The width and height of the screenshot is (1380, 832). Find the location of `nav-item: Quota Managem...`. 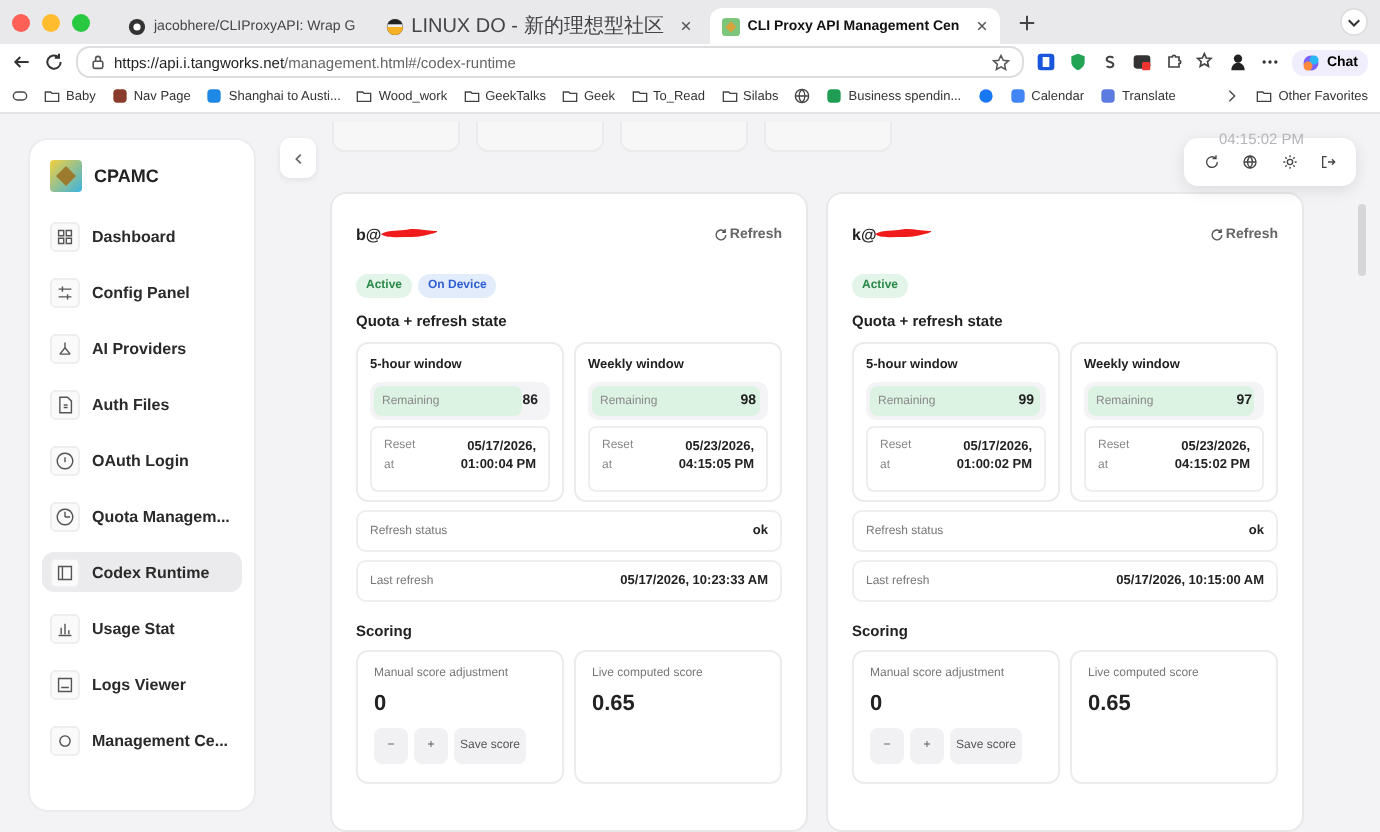

nav-item: Quota Managem... is located at coordinates (142, 516).